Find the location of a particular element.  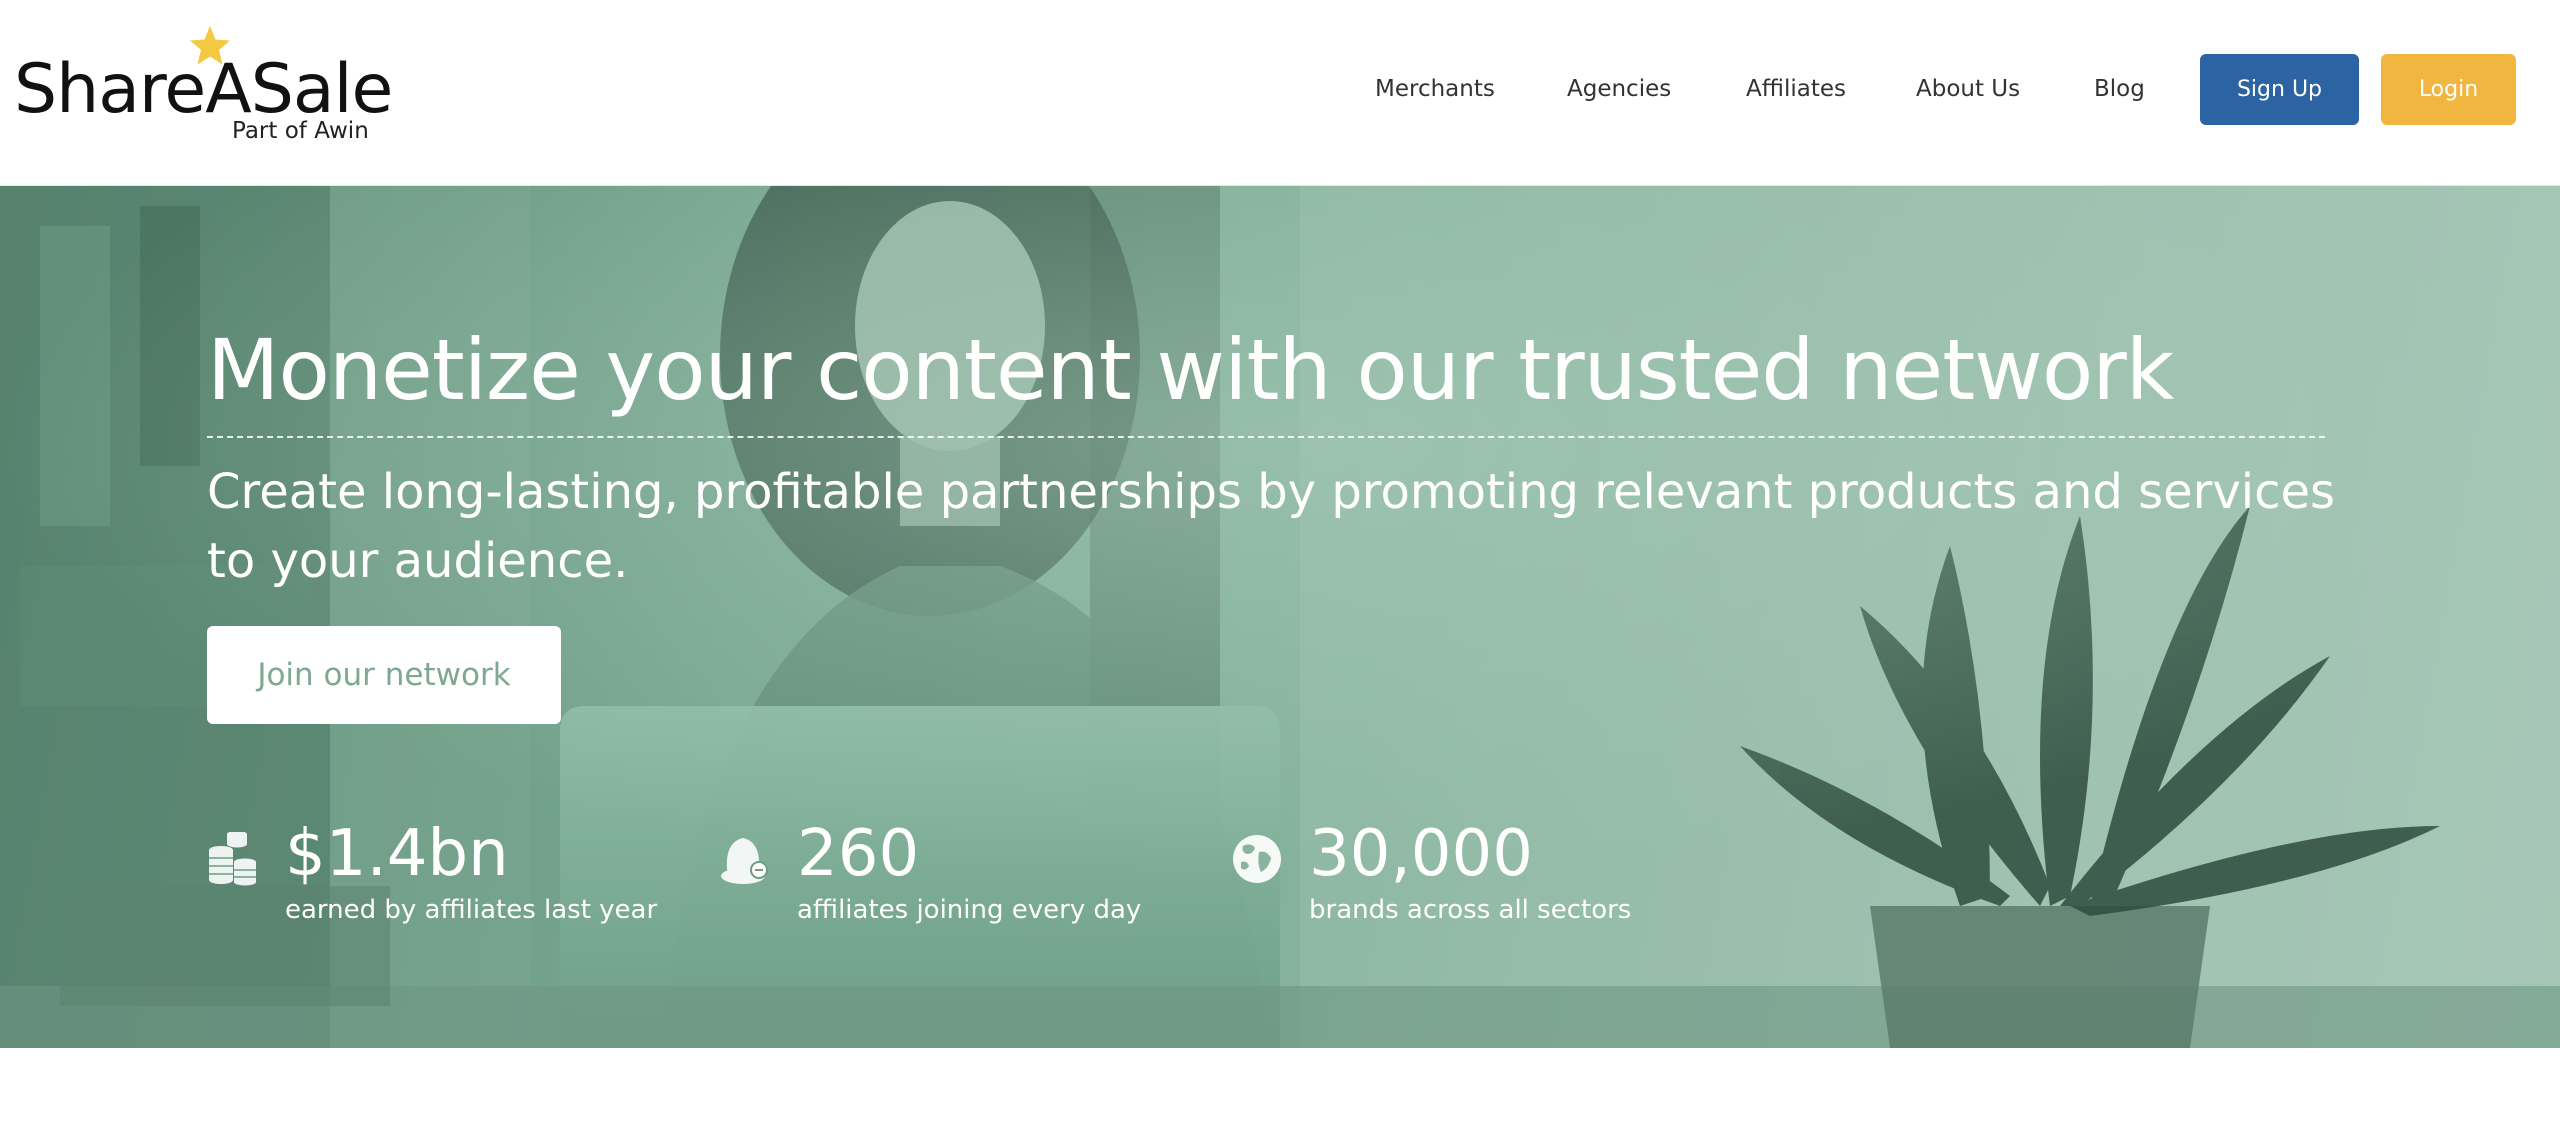

globe-icon is located at coordinates (1257, 859).